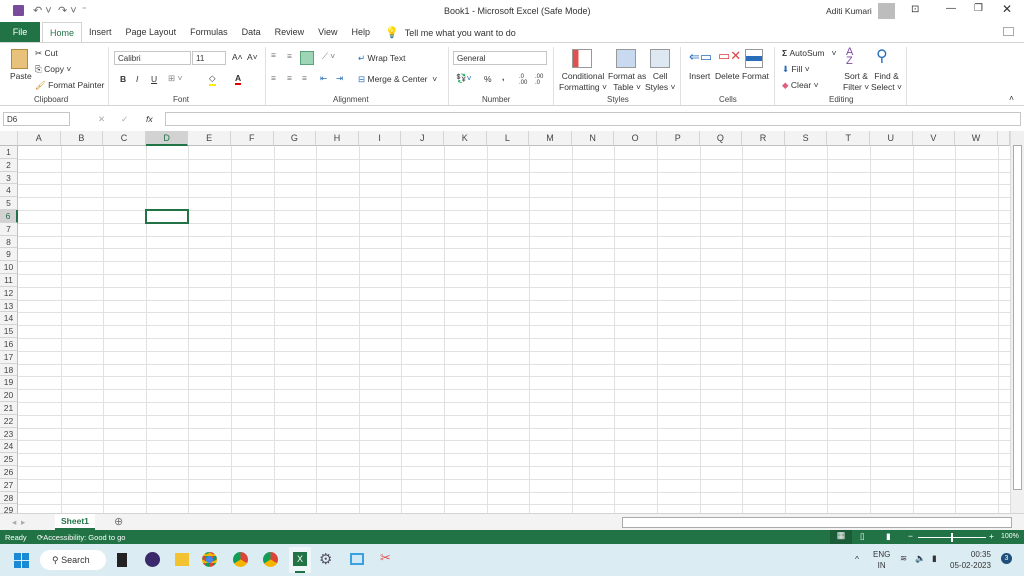 The height and width of the screenshot is (576, 1024). Describe the element at coordinates (21, 76) in the screenshot. I see `paste-button: Paste` at that location.